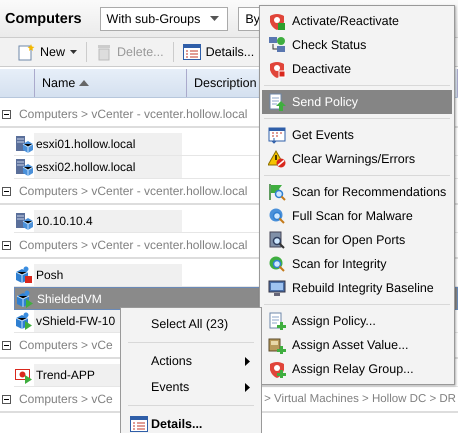 This screenshot has height=433, width=458. Describe the element at coordinates (357, 69) in the screenshot. I see `menu-item: Deactivate` at that location.